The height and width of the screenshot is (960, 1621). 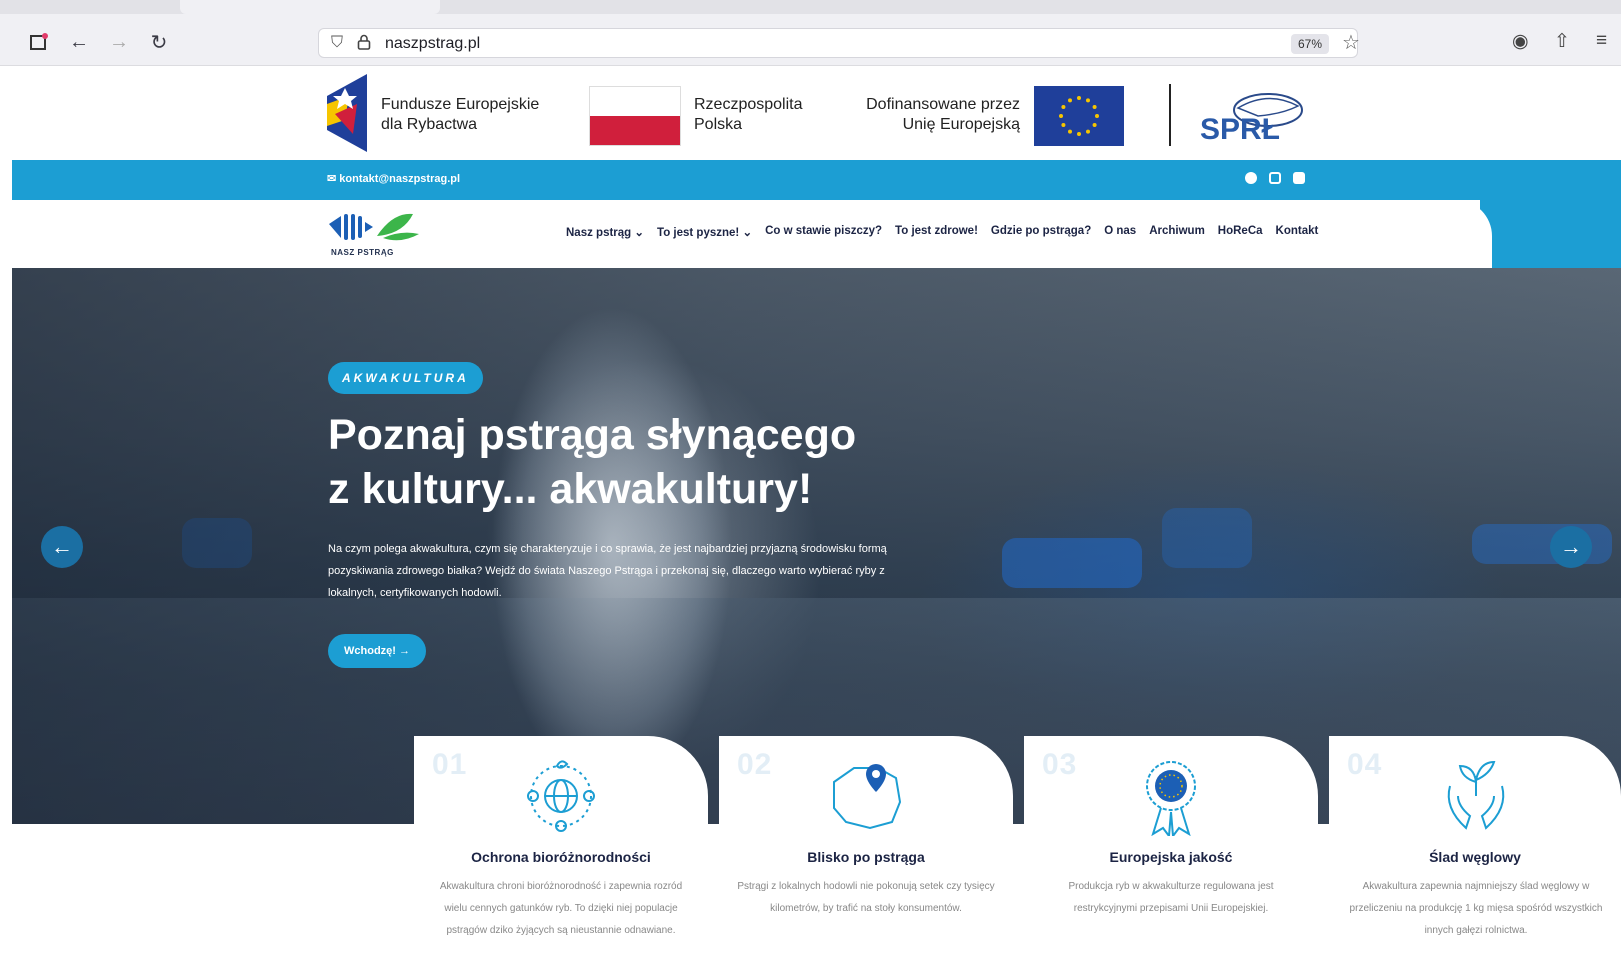 I want to click on eu-funding-text: Dofinansowane przez Unię Europejską, so click(x=935, y=115).